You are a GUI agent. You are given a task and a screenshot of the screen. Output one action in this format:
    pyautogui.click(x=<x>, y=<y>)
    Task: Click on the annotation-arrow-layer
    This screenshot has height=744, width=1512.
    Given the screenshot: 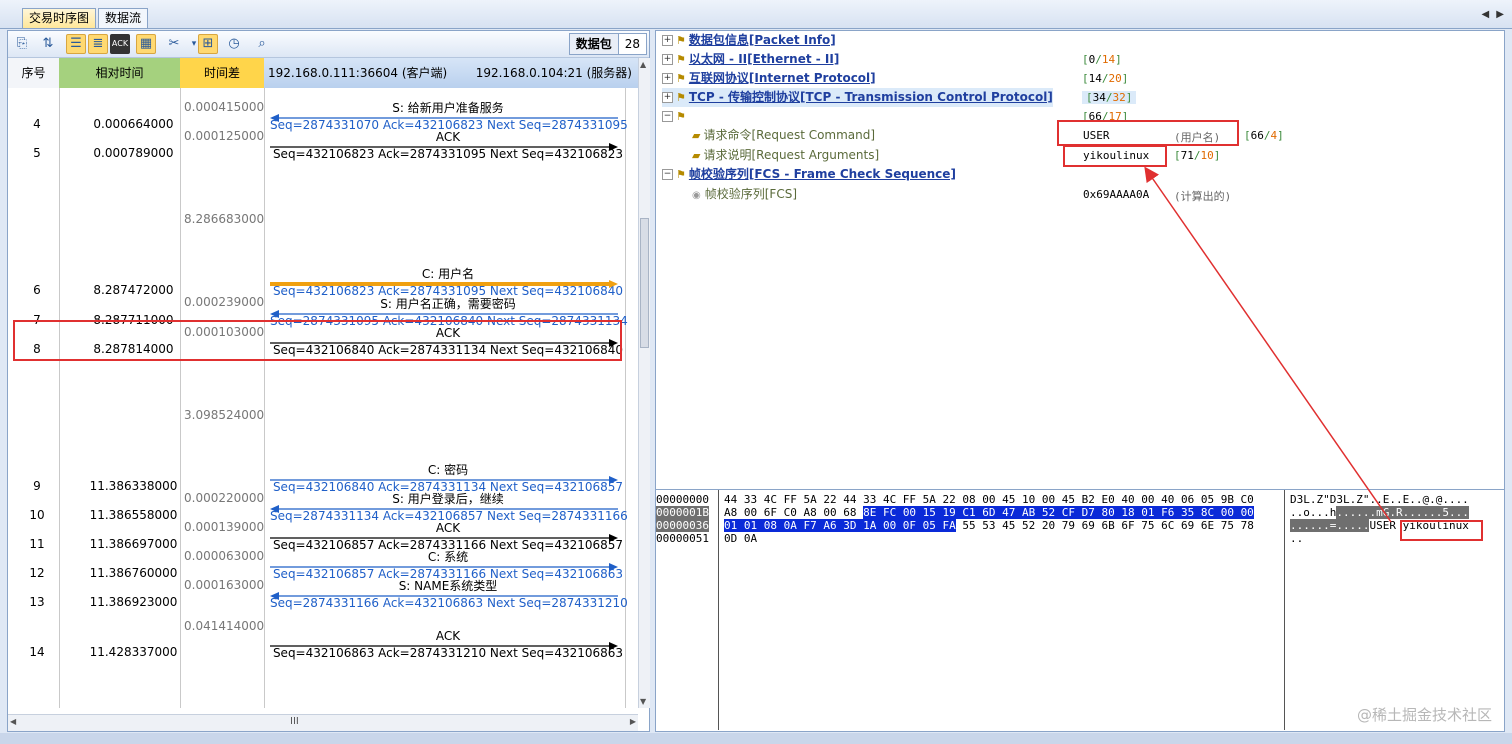 What is the action you would take?
    pyautogui.click(x=1268, y=344)
    